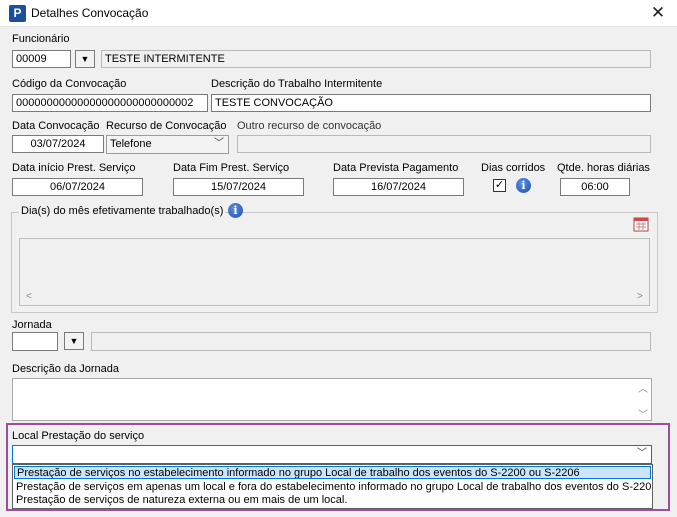 This screenshot has height=517, width=677. What do you see at coordinates (122, 211) in the screenshot?
I see `dias-mes-label: Dia(s) do mês efetivamente trabalhado(s)` at bounding box center [122, 211].